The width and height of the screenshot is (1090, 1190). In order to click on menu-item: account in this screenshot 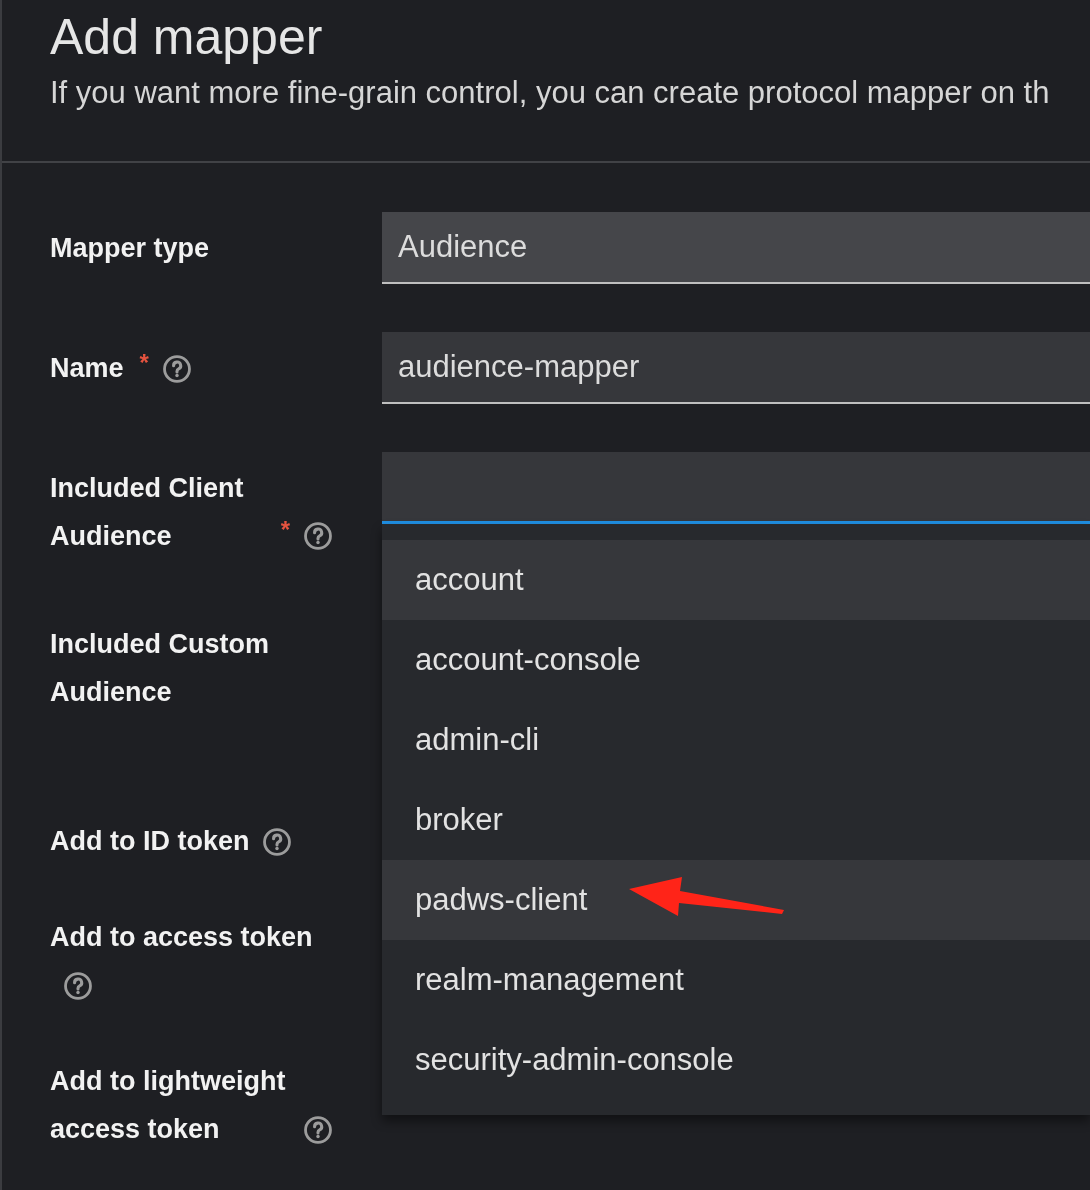, I will do `click(736, 580)`.